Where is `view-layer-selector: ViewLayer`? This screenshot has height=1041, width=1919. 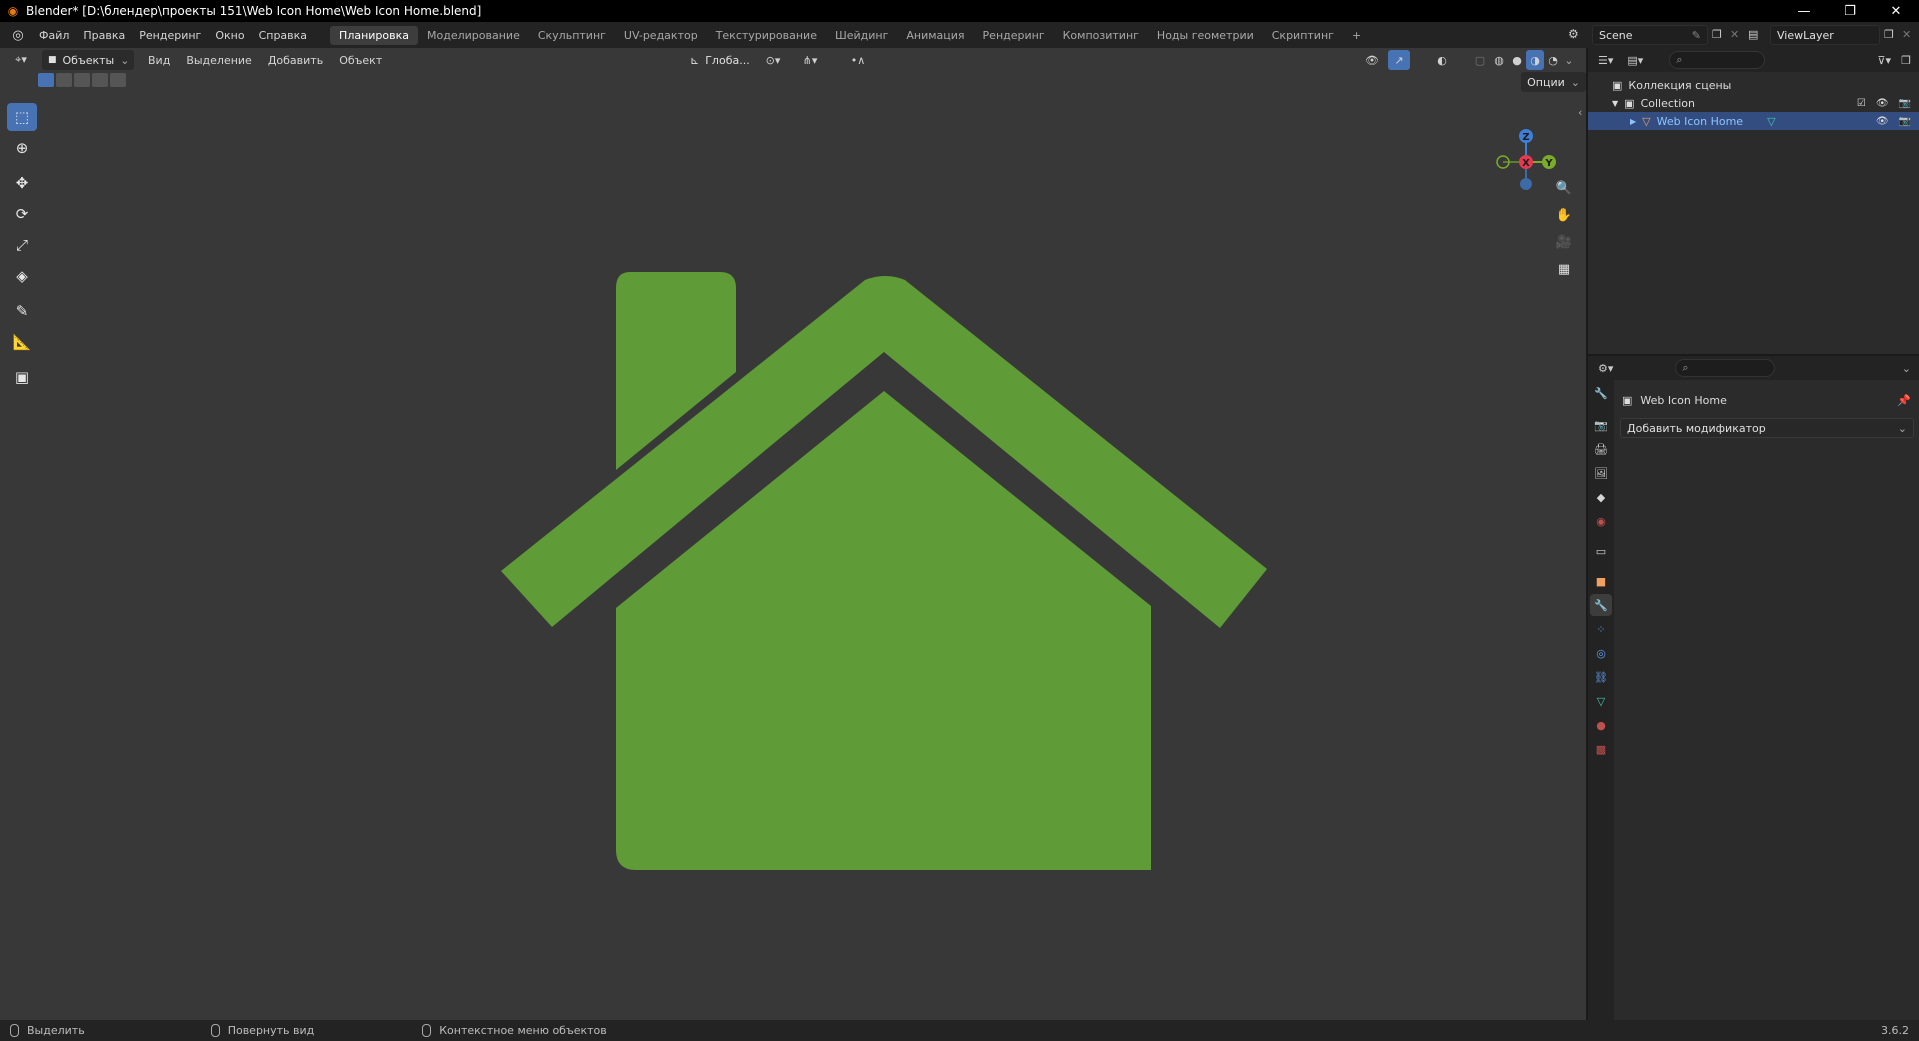 view-layer-selector: ViewLayer is located at coordinates (1825, 35).